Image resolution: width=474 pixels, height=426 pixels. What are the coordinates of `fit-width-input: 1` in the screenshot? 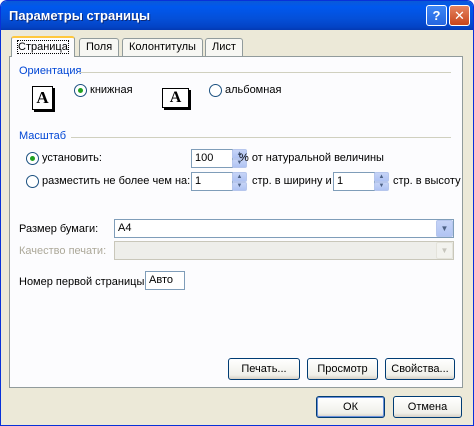 It's located at (212, 181).